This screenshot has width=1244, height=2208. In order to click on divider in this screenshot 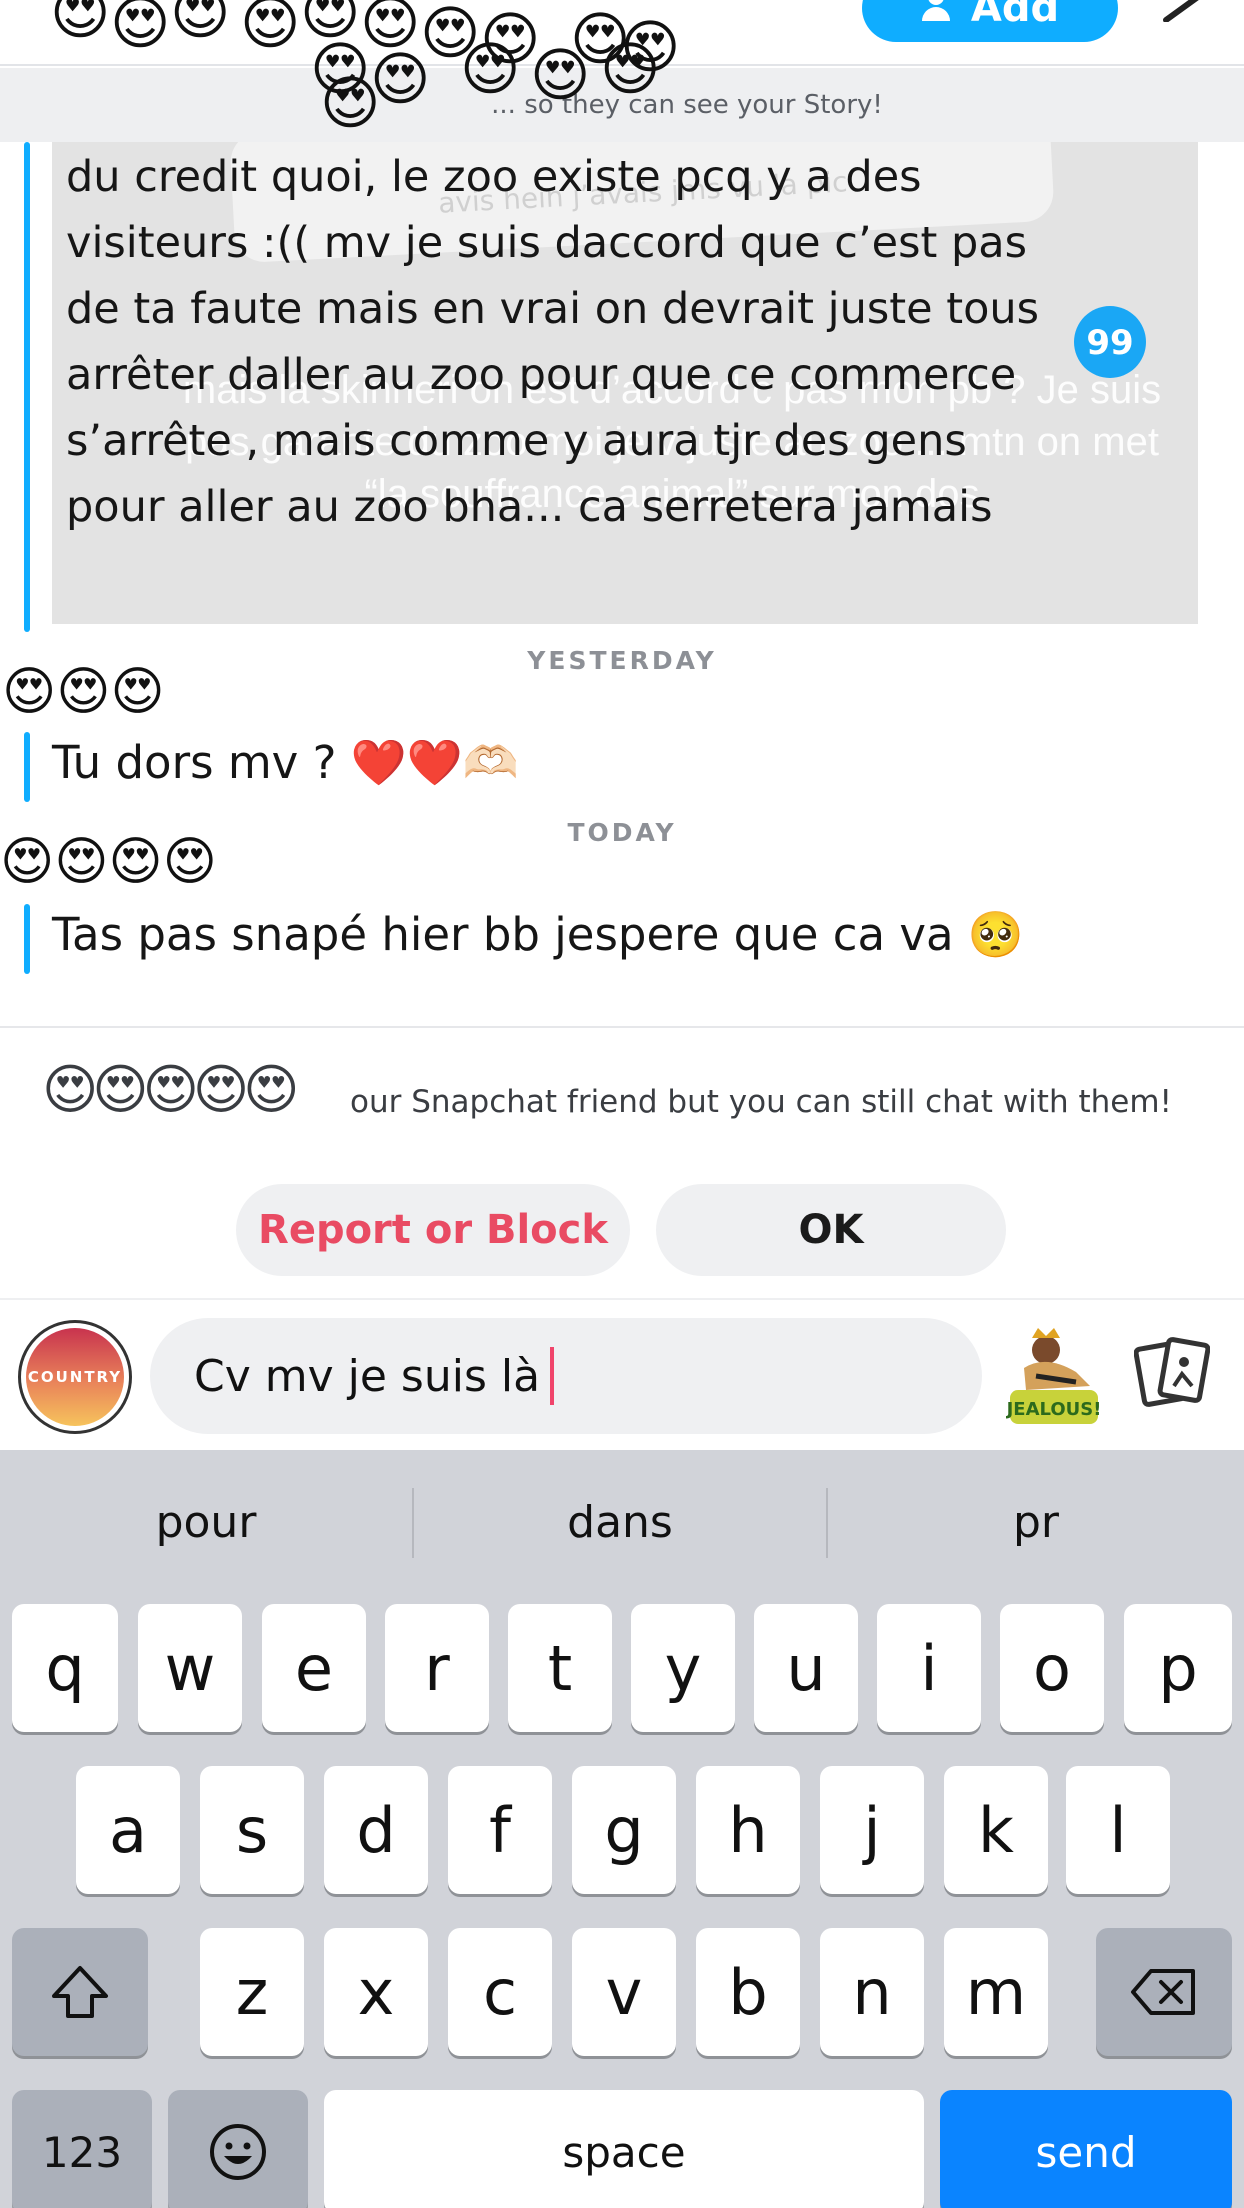, I will do `click(622, 1027)`.